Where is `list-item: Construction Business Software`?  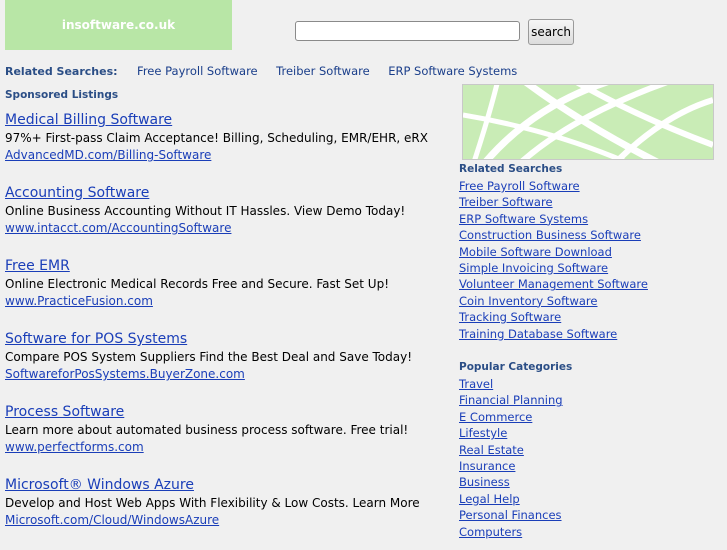
list-item: Construction Business Software is located at coordinates (553, 235).